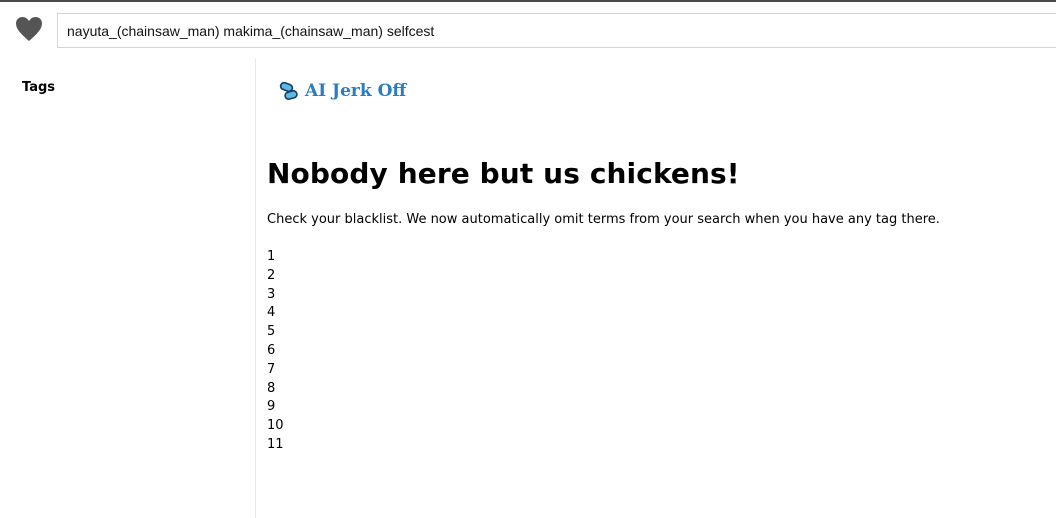  What do you see at coordinates (275, 426) in the screenshot?
I see `page-link: 10` at bounding box center [275, 426].